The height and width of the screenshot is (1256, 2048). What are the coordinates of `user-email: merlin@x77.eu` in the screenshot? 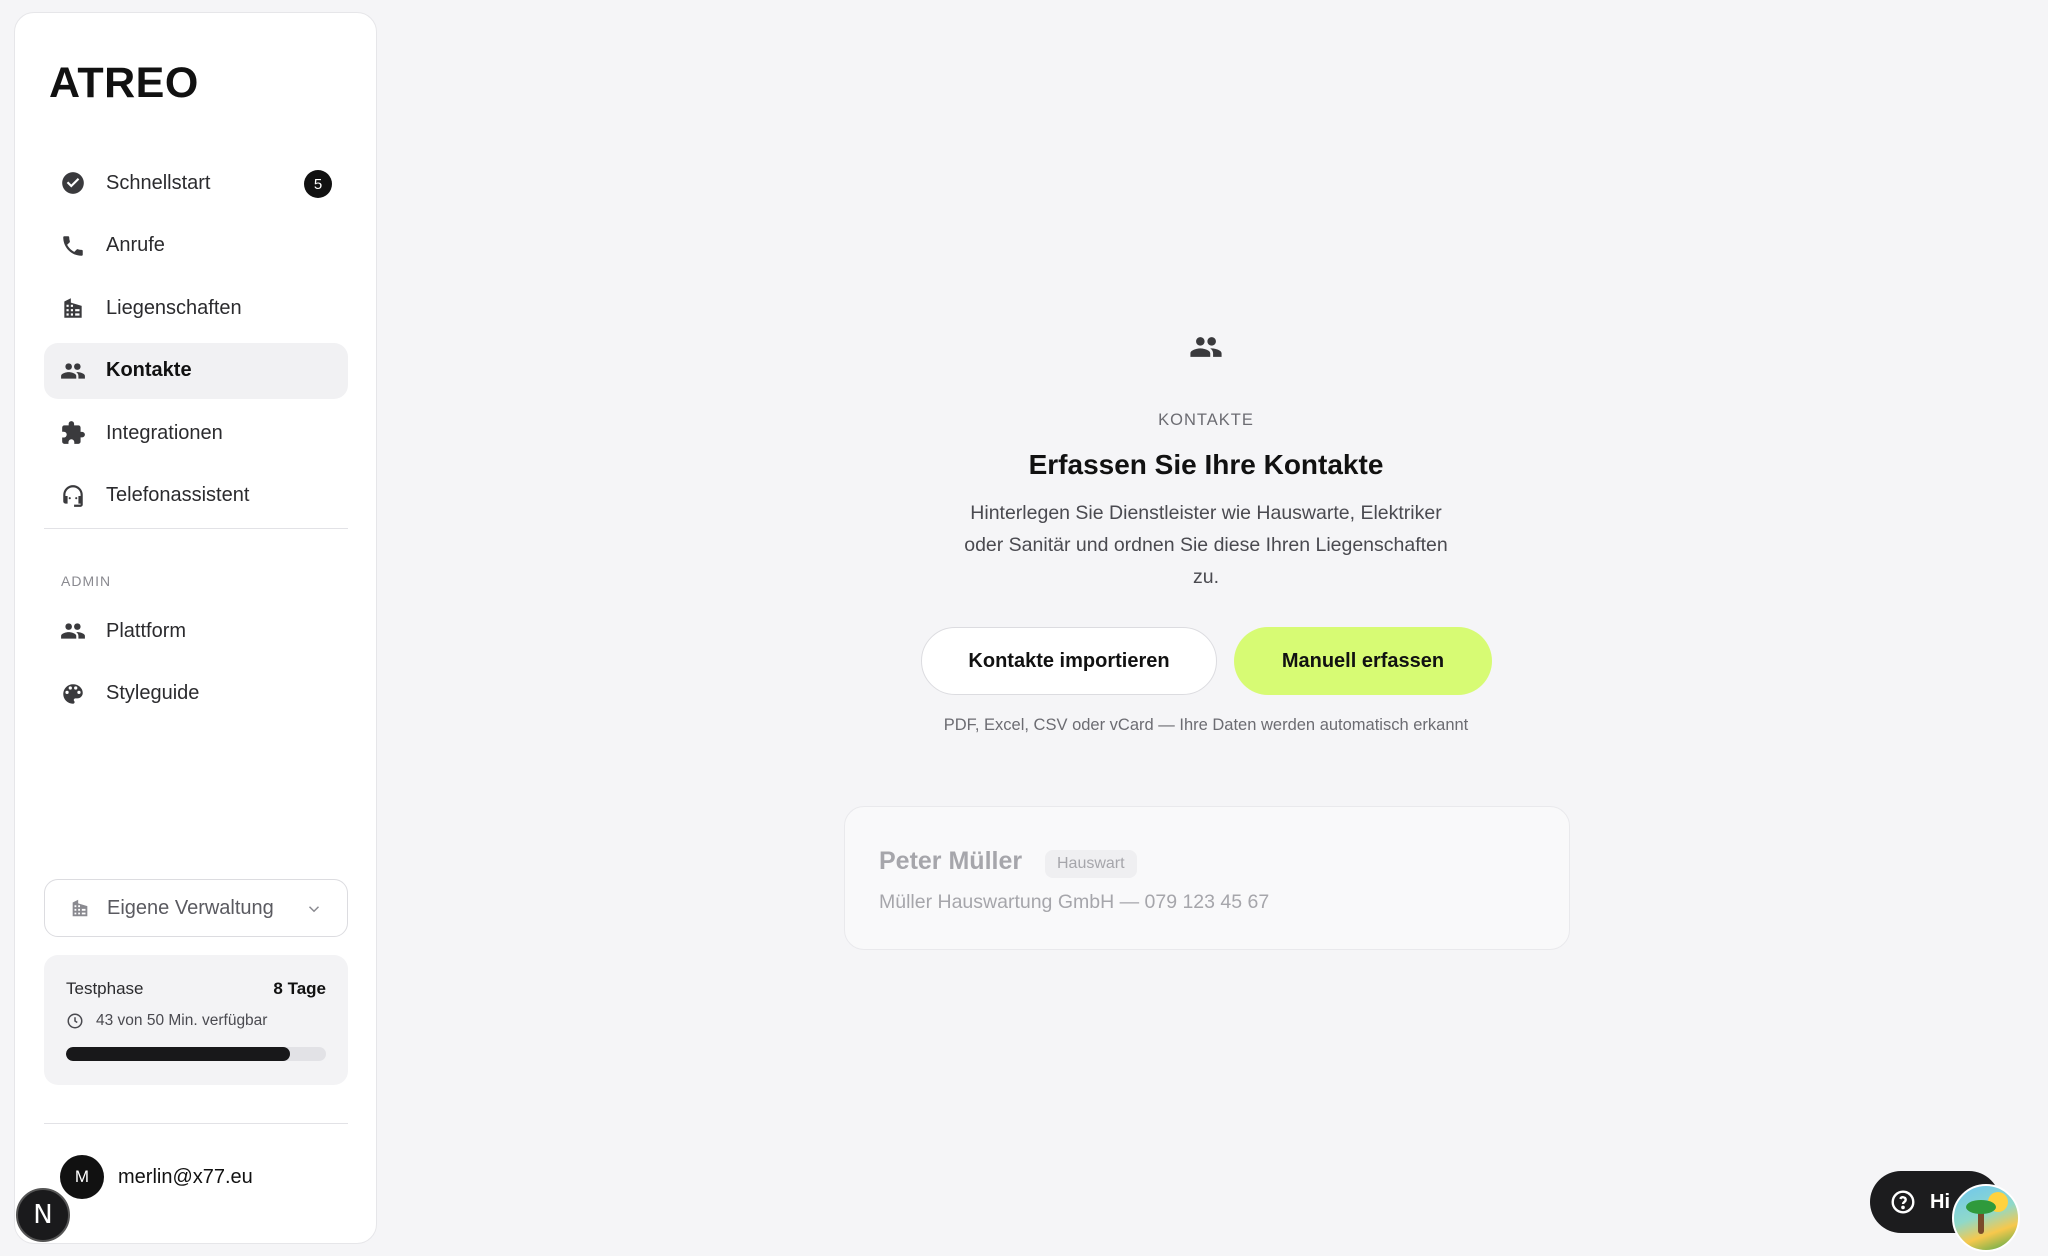 It's located at (185, 1176).